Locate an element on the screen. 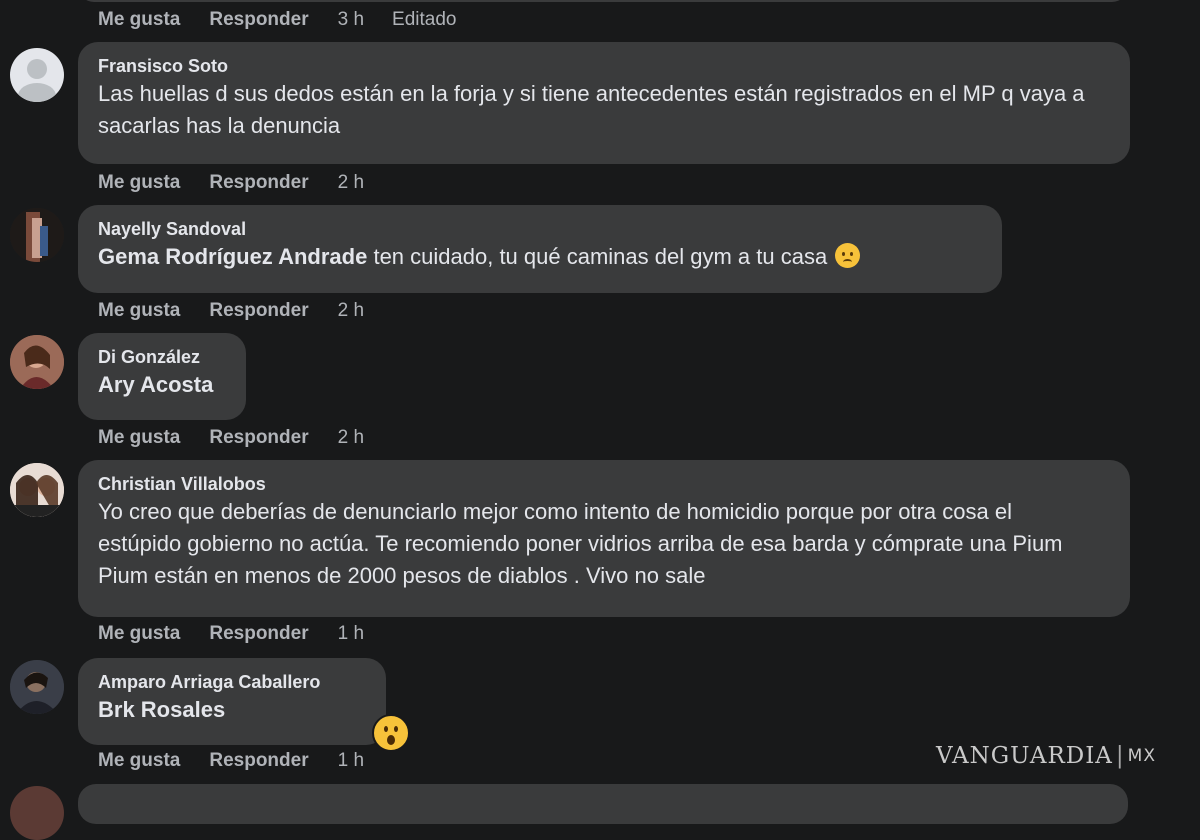  worried-face-icon is located at coordinates (848, 255).